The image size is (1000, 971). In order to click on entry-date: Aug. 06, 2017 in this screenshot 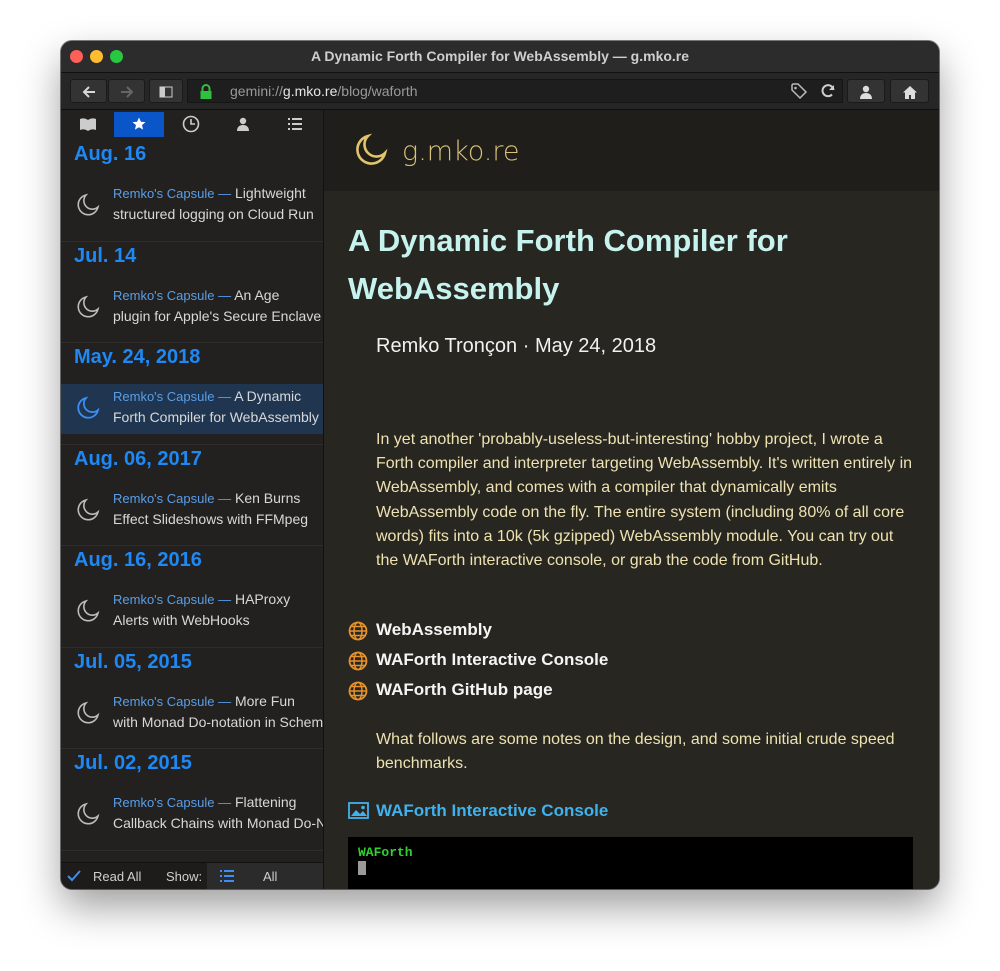, I will do `click(138, 458)`.